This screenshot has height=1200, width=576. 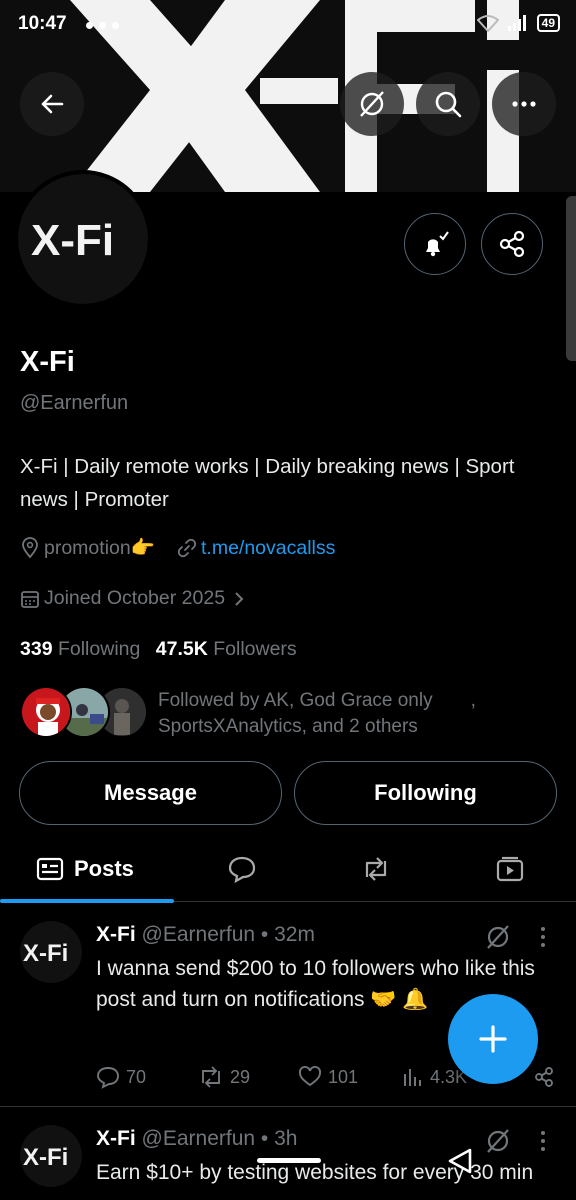 What do you see at coordinates (121, 1077) in the screenshot?
I see `reply-action: 70` at bounding box center [121, 1077].